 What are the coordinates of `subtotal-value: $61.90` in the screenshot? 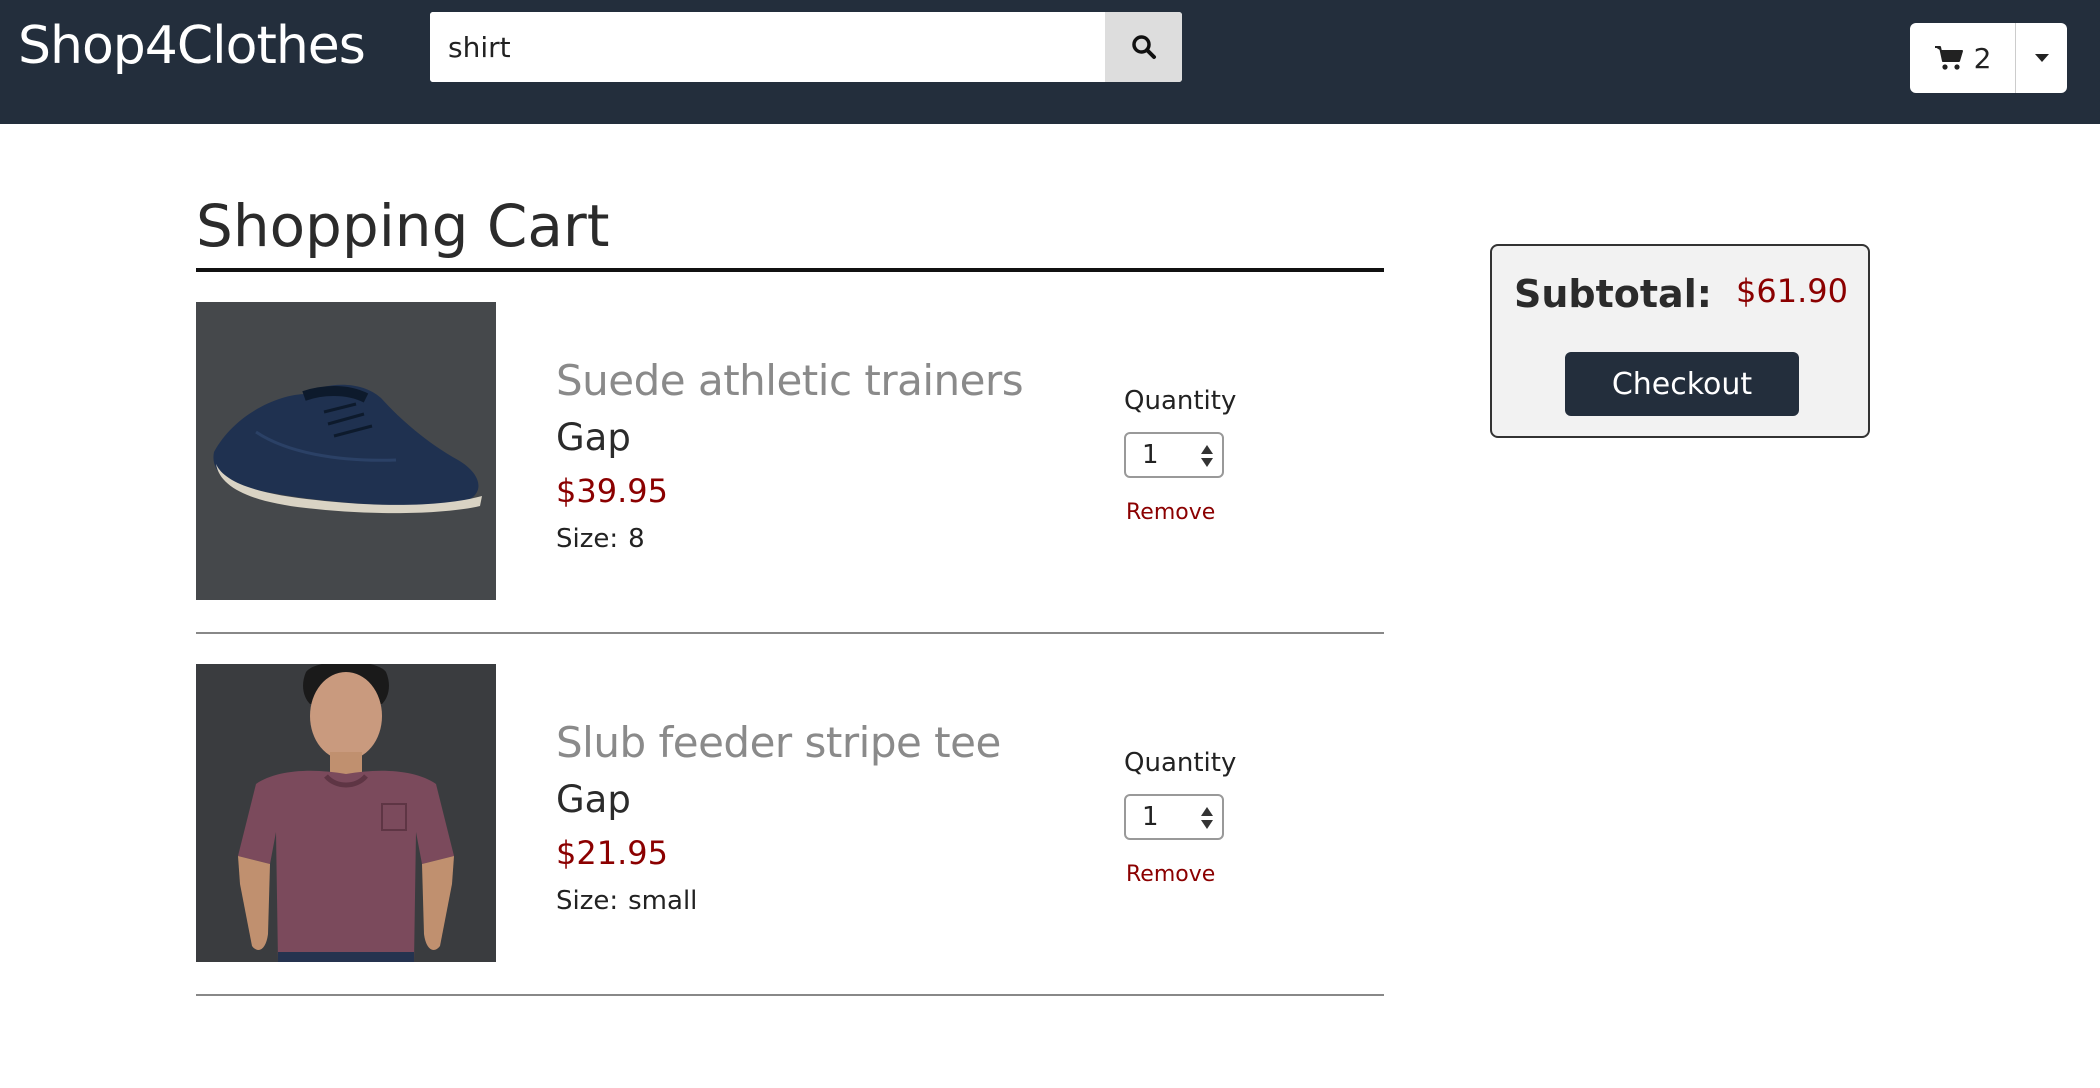 It's located at (1792, 291).